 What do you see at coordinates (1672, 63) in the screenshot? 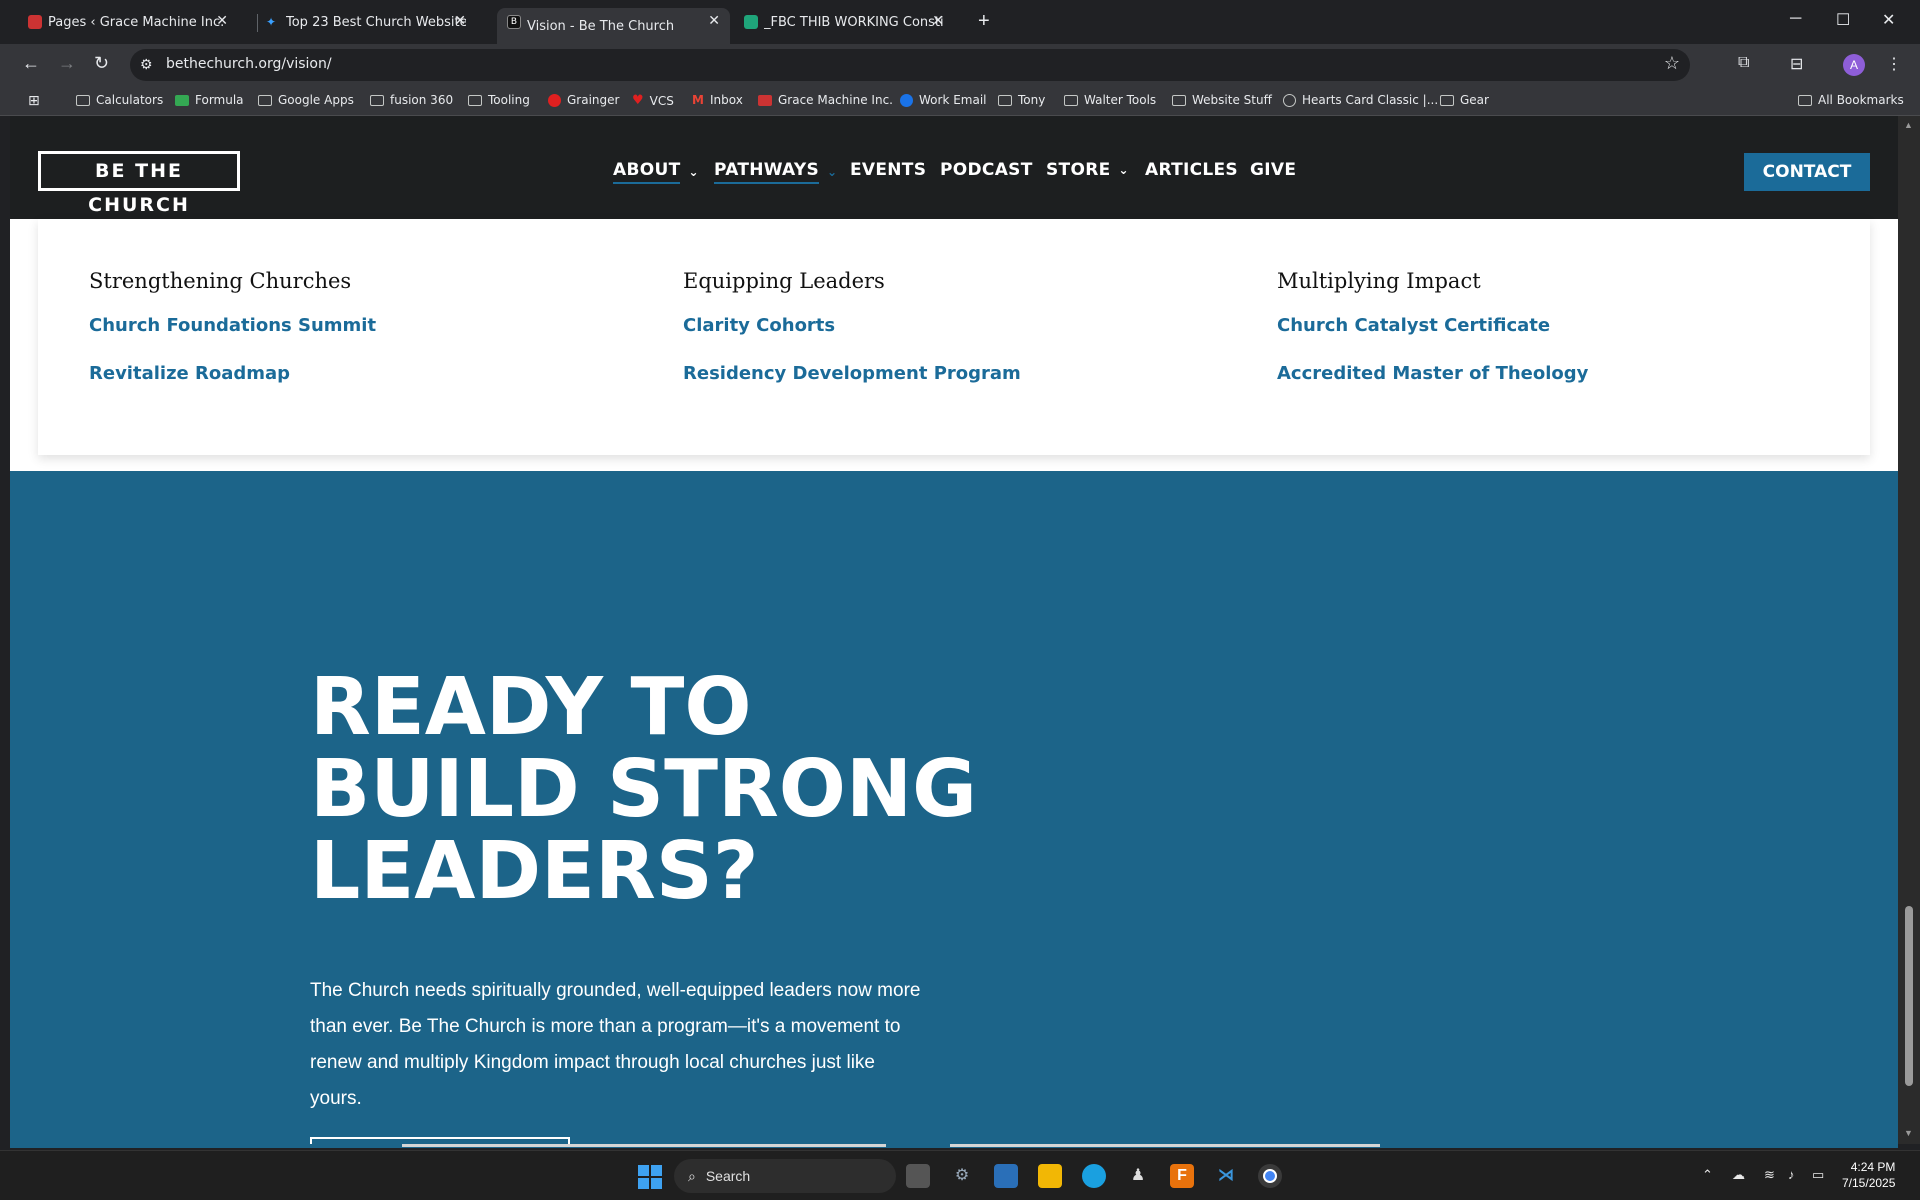
I see `bookmark-star-icon: ☆` at bounding box center [1672, 63].